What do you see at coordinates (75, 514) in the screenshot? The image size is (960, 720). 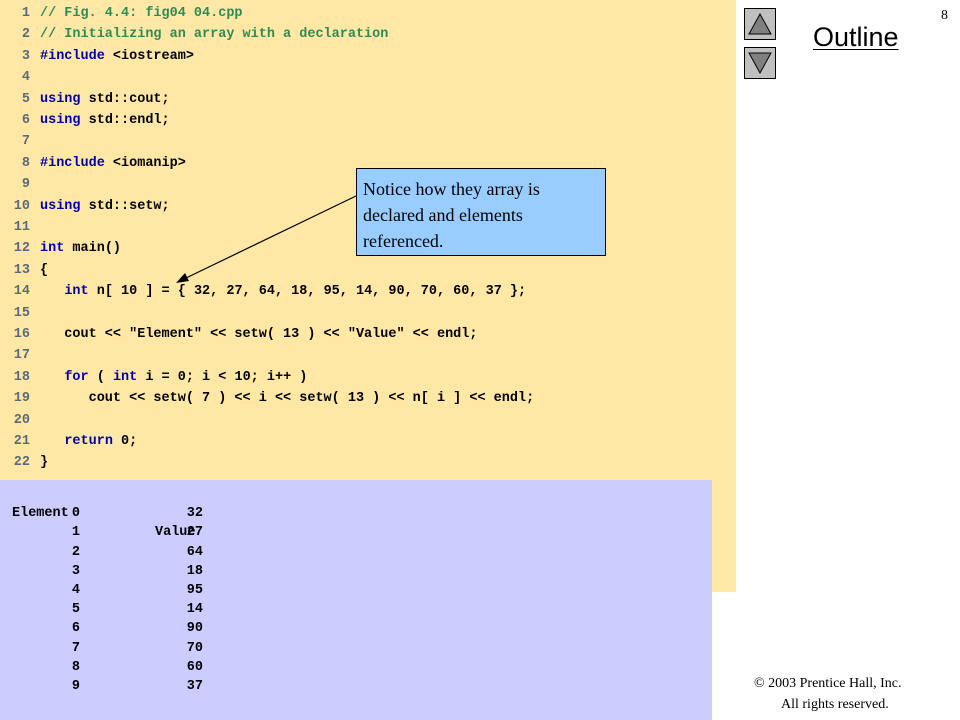 I see `output-element-index: 0` at bounding box center [75, 514].